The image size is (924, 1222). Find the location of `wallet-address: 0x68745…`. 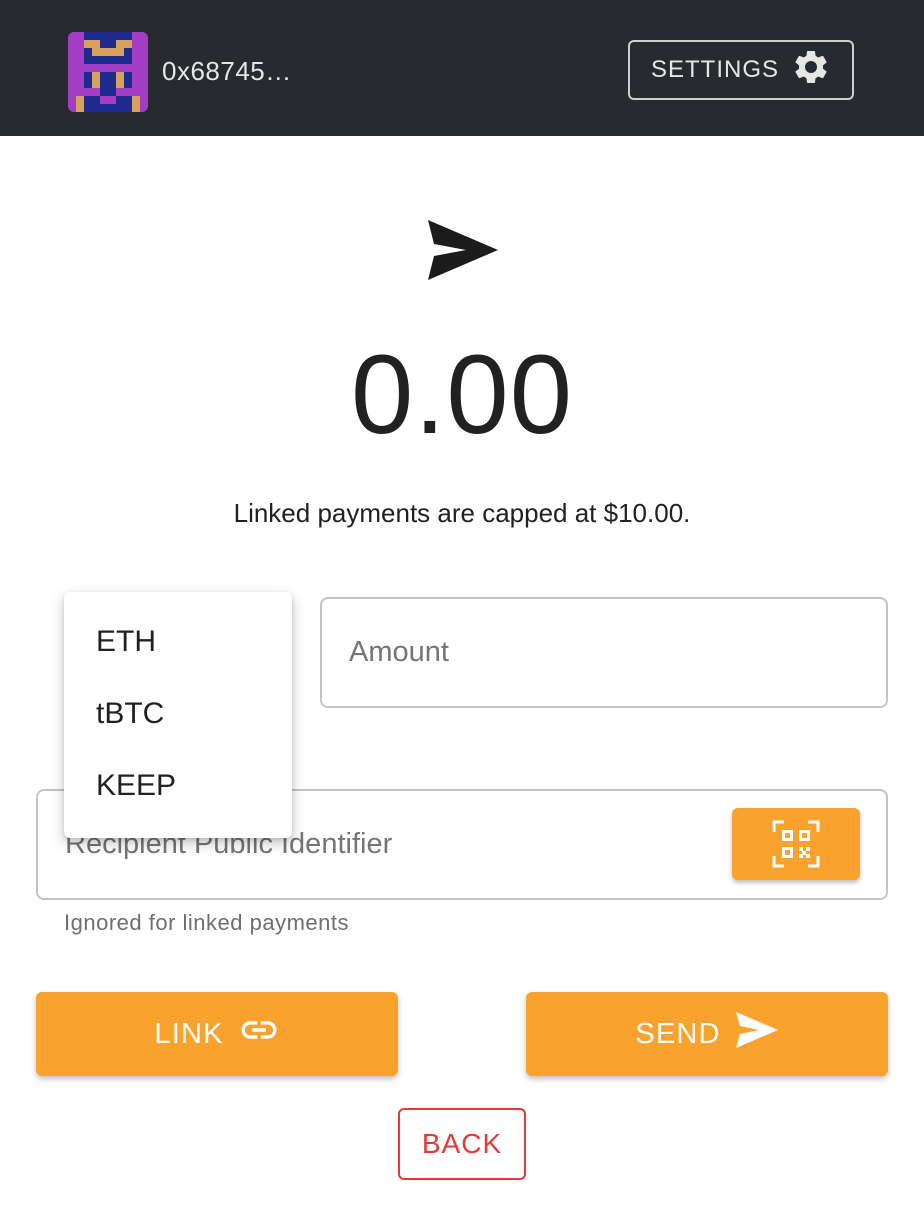

wallet-address: 0x68745… is located at coordinates (227, 71).